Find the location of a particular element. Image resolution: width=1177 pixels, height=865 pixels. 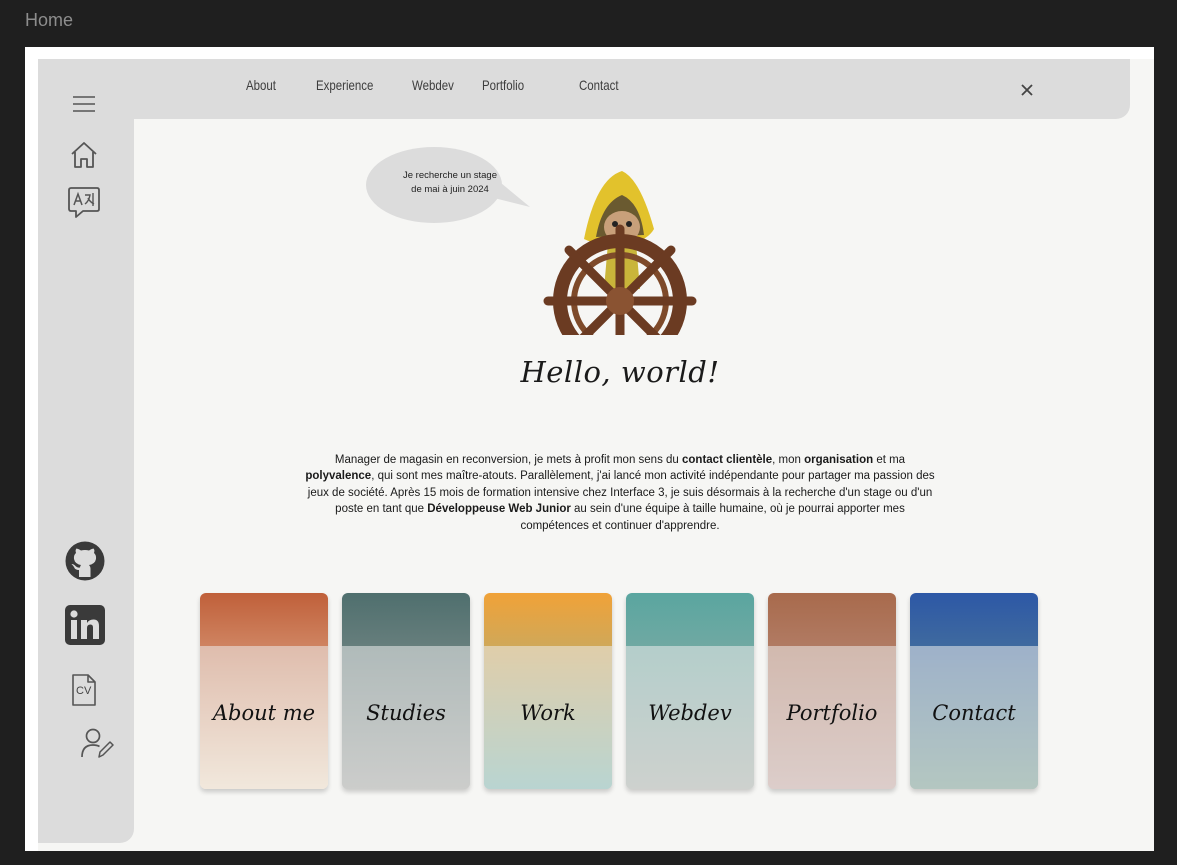

captain-illustration is located at coordinates (620, 254).